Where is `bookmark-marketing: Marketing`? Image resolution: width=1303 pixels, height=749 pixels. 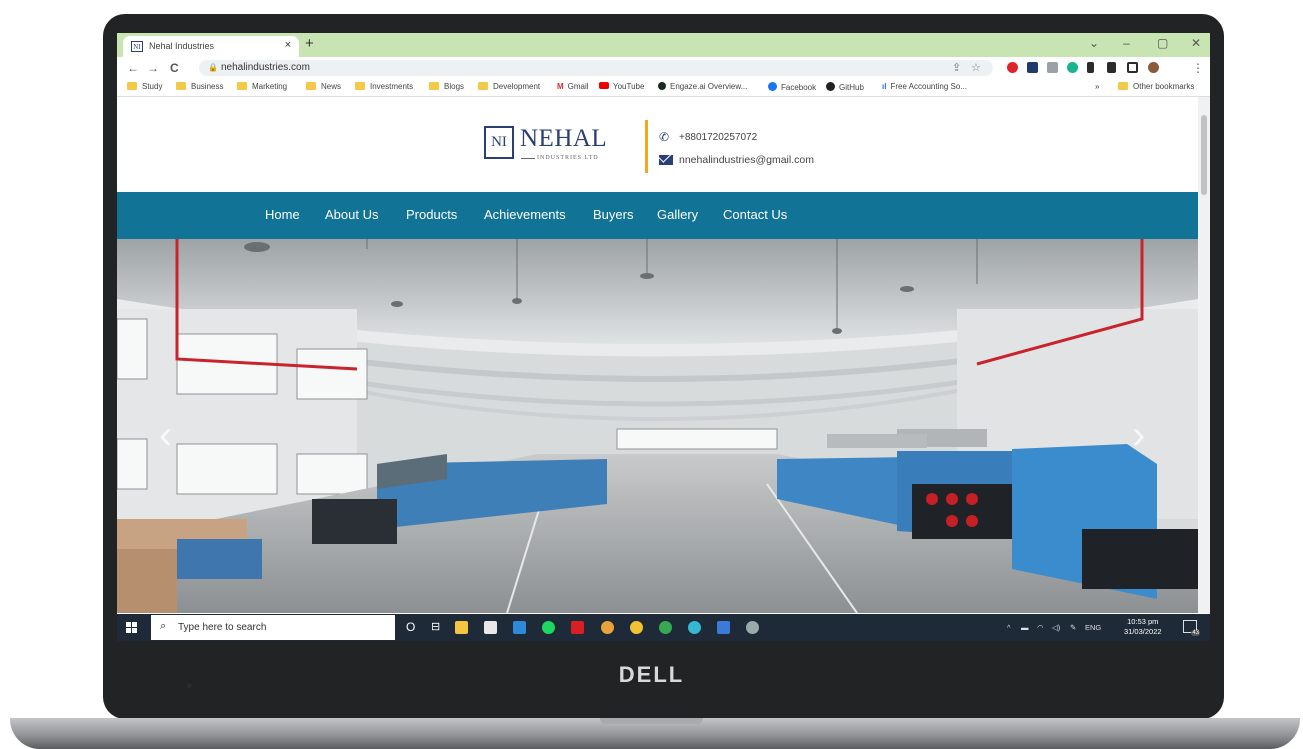 bookmark-marketing: Marketing is located at coordinates (262, 86).